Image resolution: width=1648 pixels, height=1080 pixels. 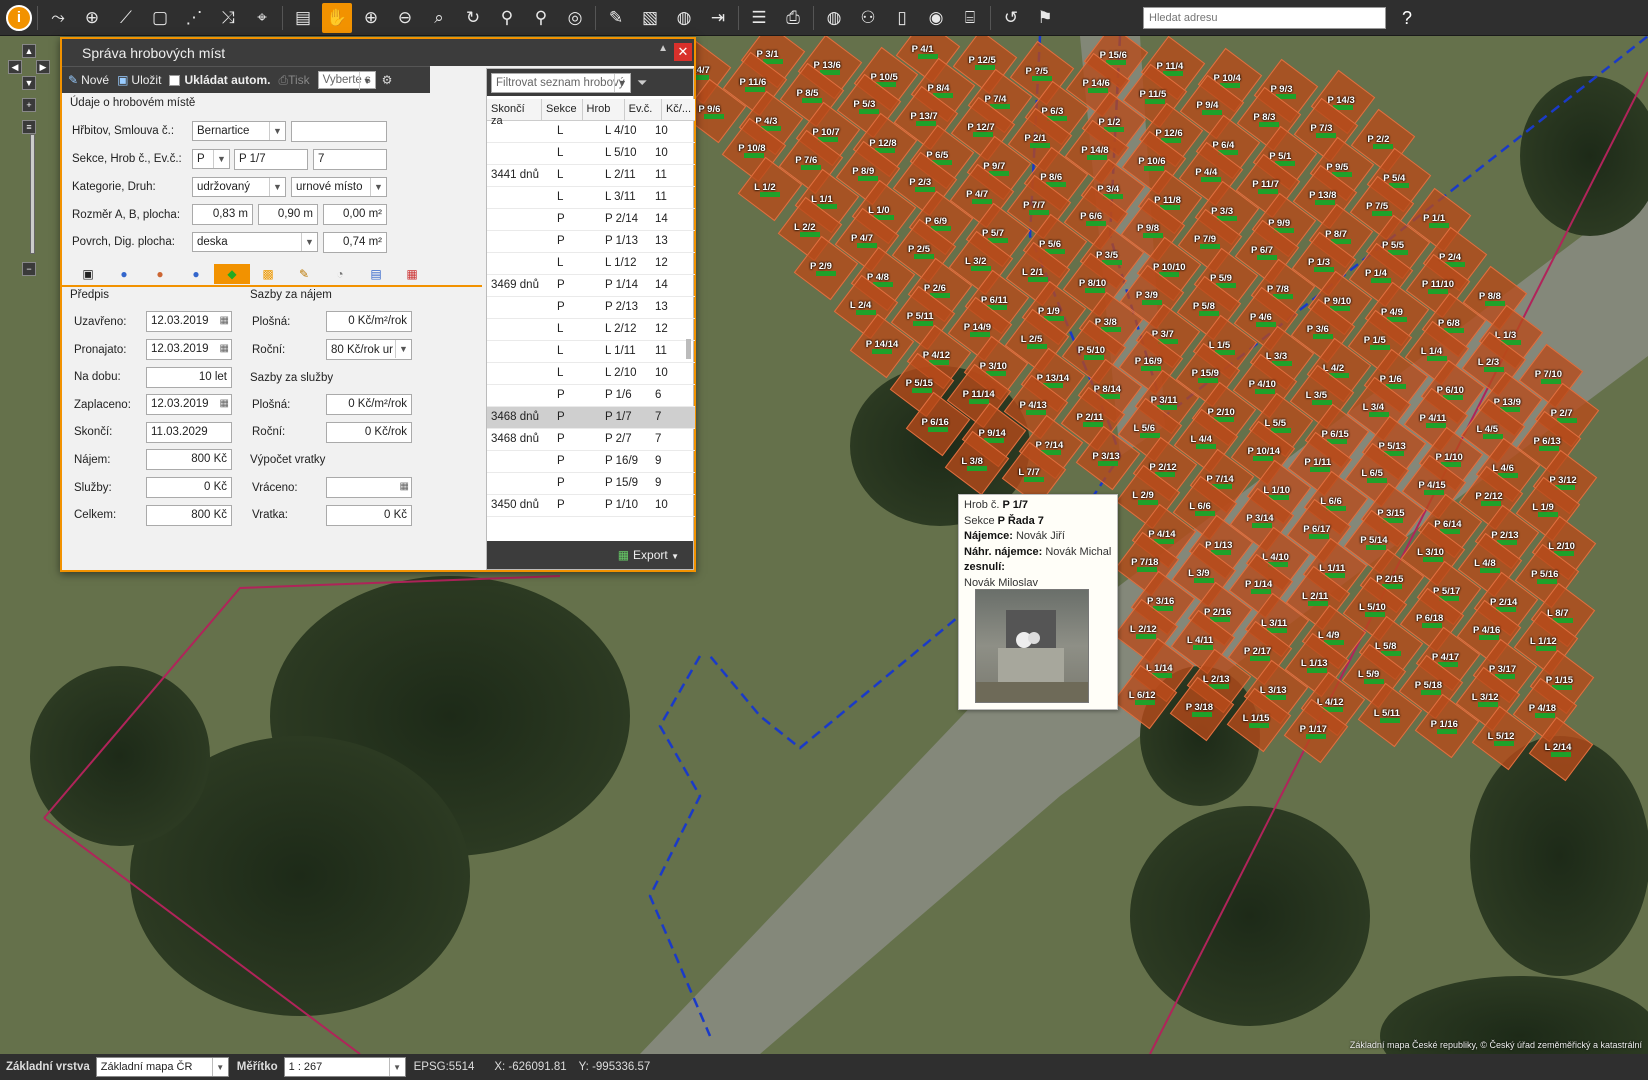 What do you see at coordinates (350, 159) in the screenshot?
I see `evidence-number-input: 7` at bounding box center [350, 159].